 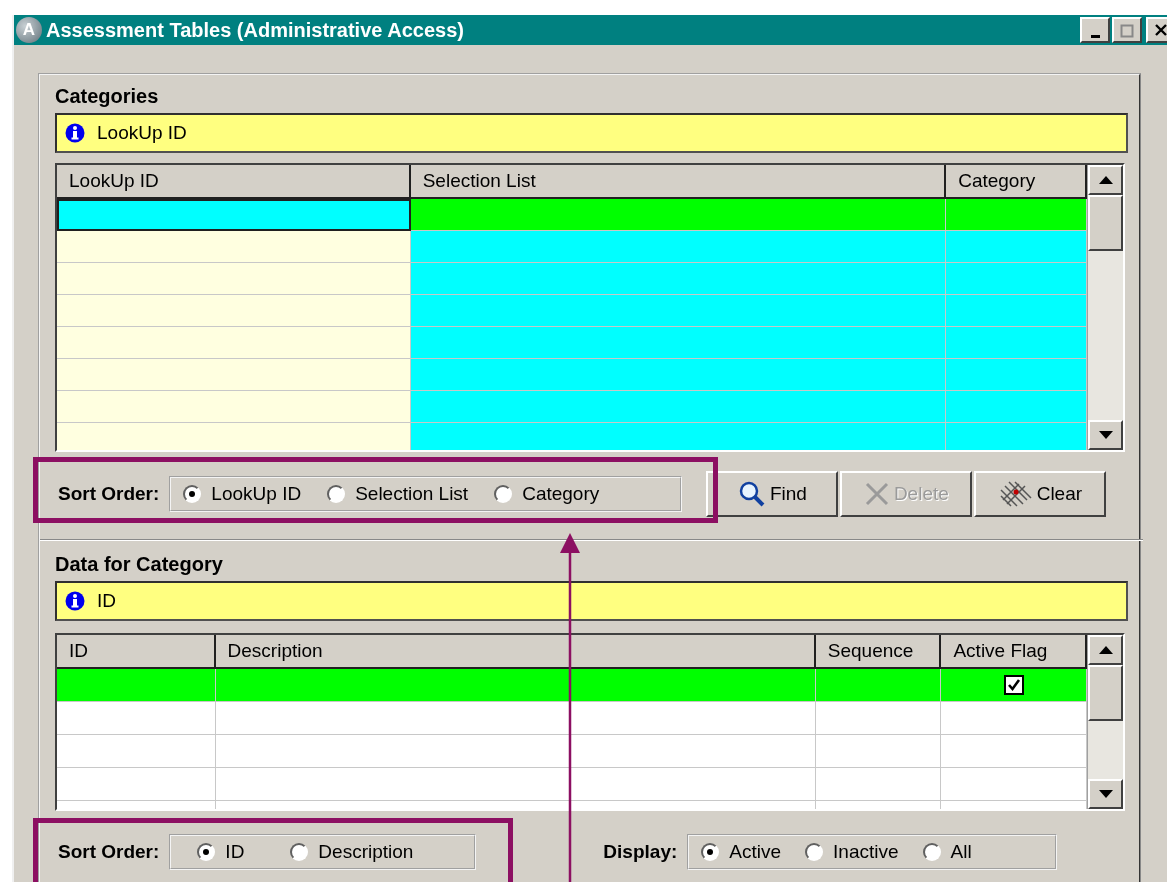 What do you see at coordinates (255, 30) in the screenshot?
I see `window-title: Assessment Tables (Administrative Access)` at bounding box center [255, 30].